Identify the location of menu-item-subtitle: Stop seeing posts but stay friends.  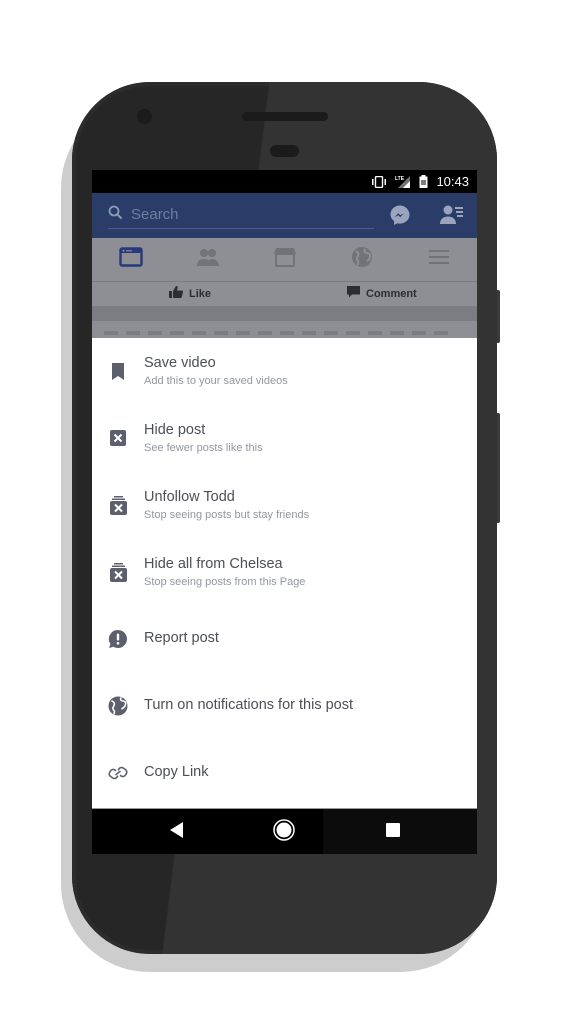
(227, 515).